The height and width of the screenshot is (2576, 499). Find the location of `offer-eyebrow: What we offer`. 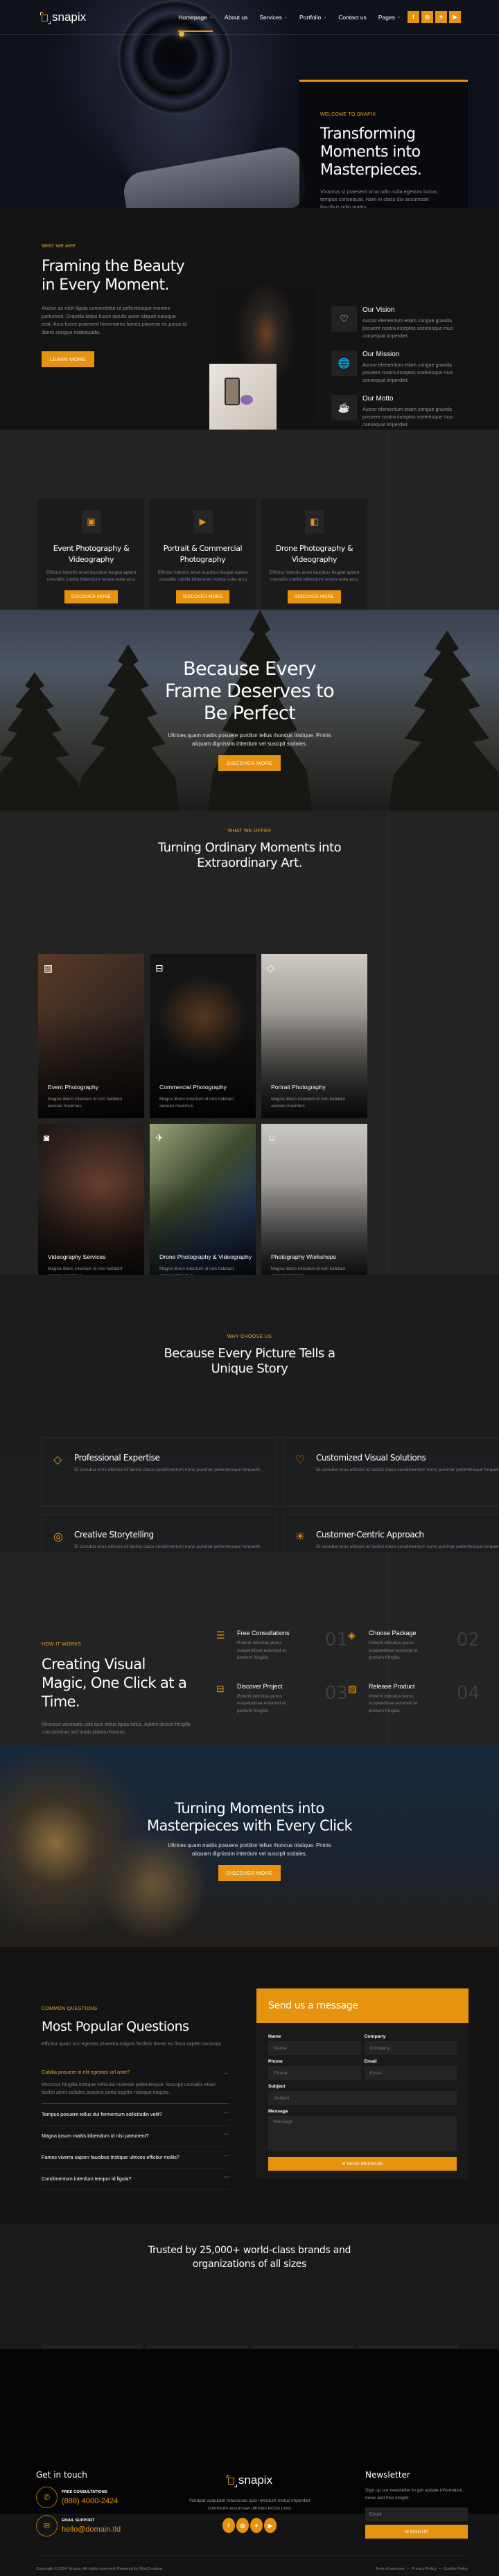

offer-eyebrow: What we offer is located at coordinates (249, 831).